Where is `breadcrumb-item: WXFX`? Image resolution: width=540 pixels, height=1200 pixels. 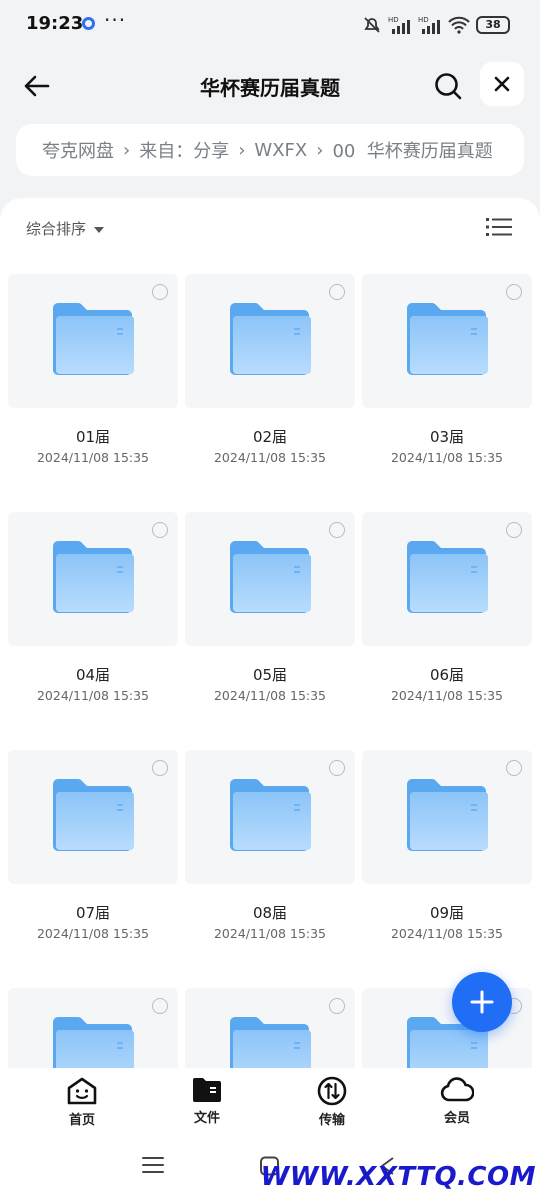
breadcrumb-item: WXFX is located at coordinates (280, 150).